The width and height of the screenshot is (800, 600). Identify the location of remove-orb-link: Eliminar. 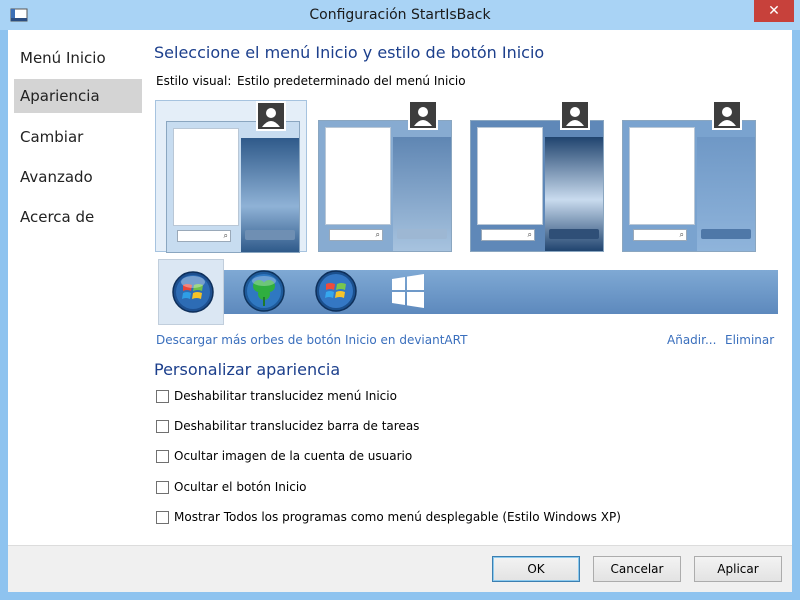
(749, 340).